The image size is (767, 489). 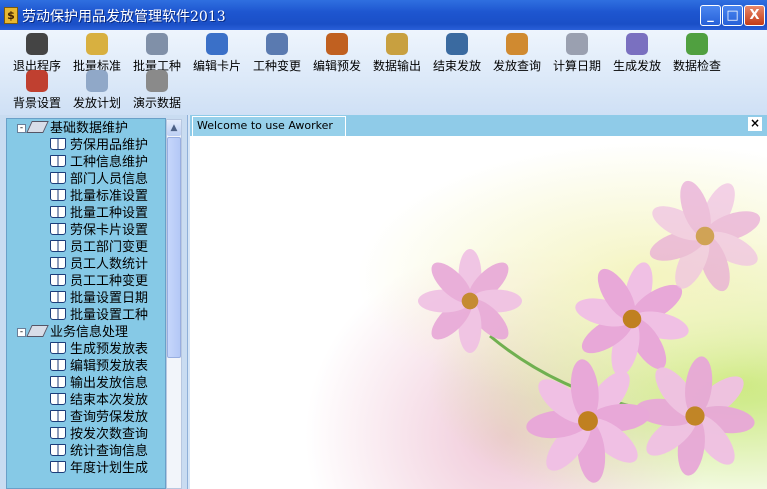 What do you see at coordinates (517, 53) in the screenshot?
I see `toolbar-button-9: 发放查询` at bounding box center [517, 53].